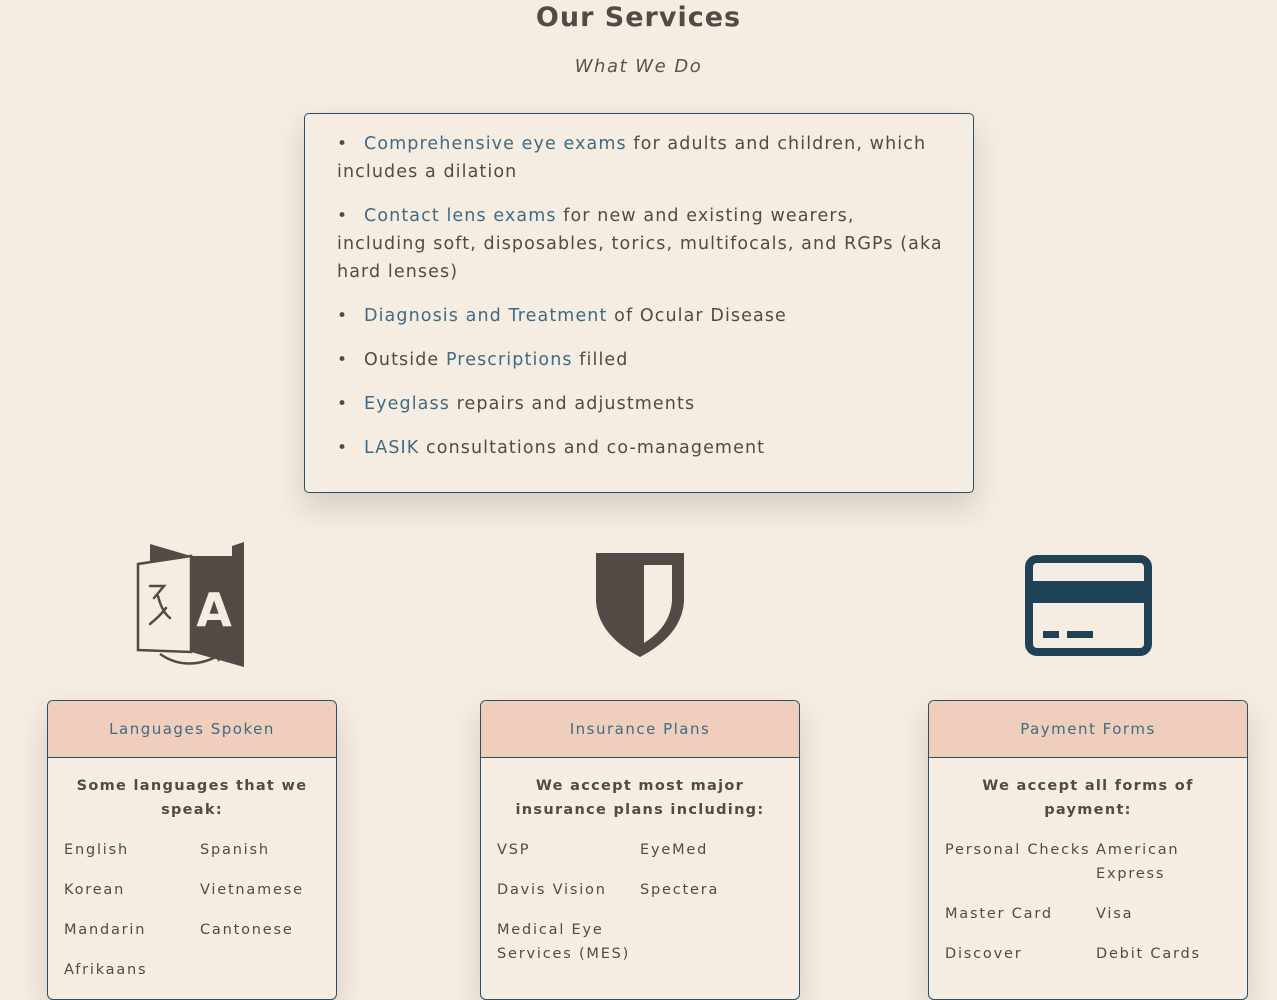 Image resolution: width=1277 pixels, height=1000 pixels. What do you see at coordinates (407, 404) in the screenshot?
I see `service-link: Eyeglass` at bounding box center [407, 404].